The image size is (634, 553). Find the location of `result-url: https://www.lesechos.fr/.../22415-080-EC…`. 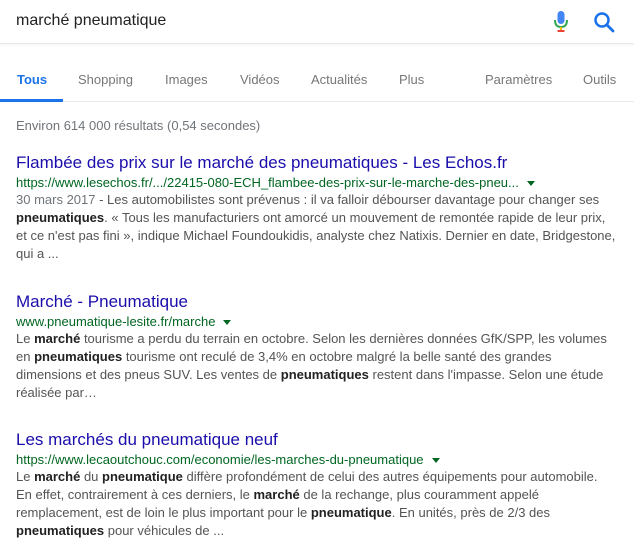

result-url: https://www.lesechos.fr/.../22415-080-EC… is located at coordinates (267, 182).